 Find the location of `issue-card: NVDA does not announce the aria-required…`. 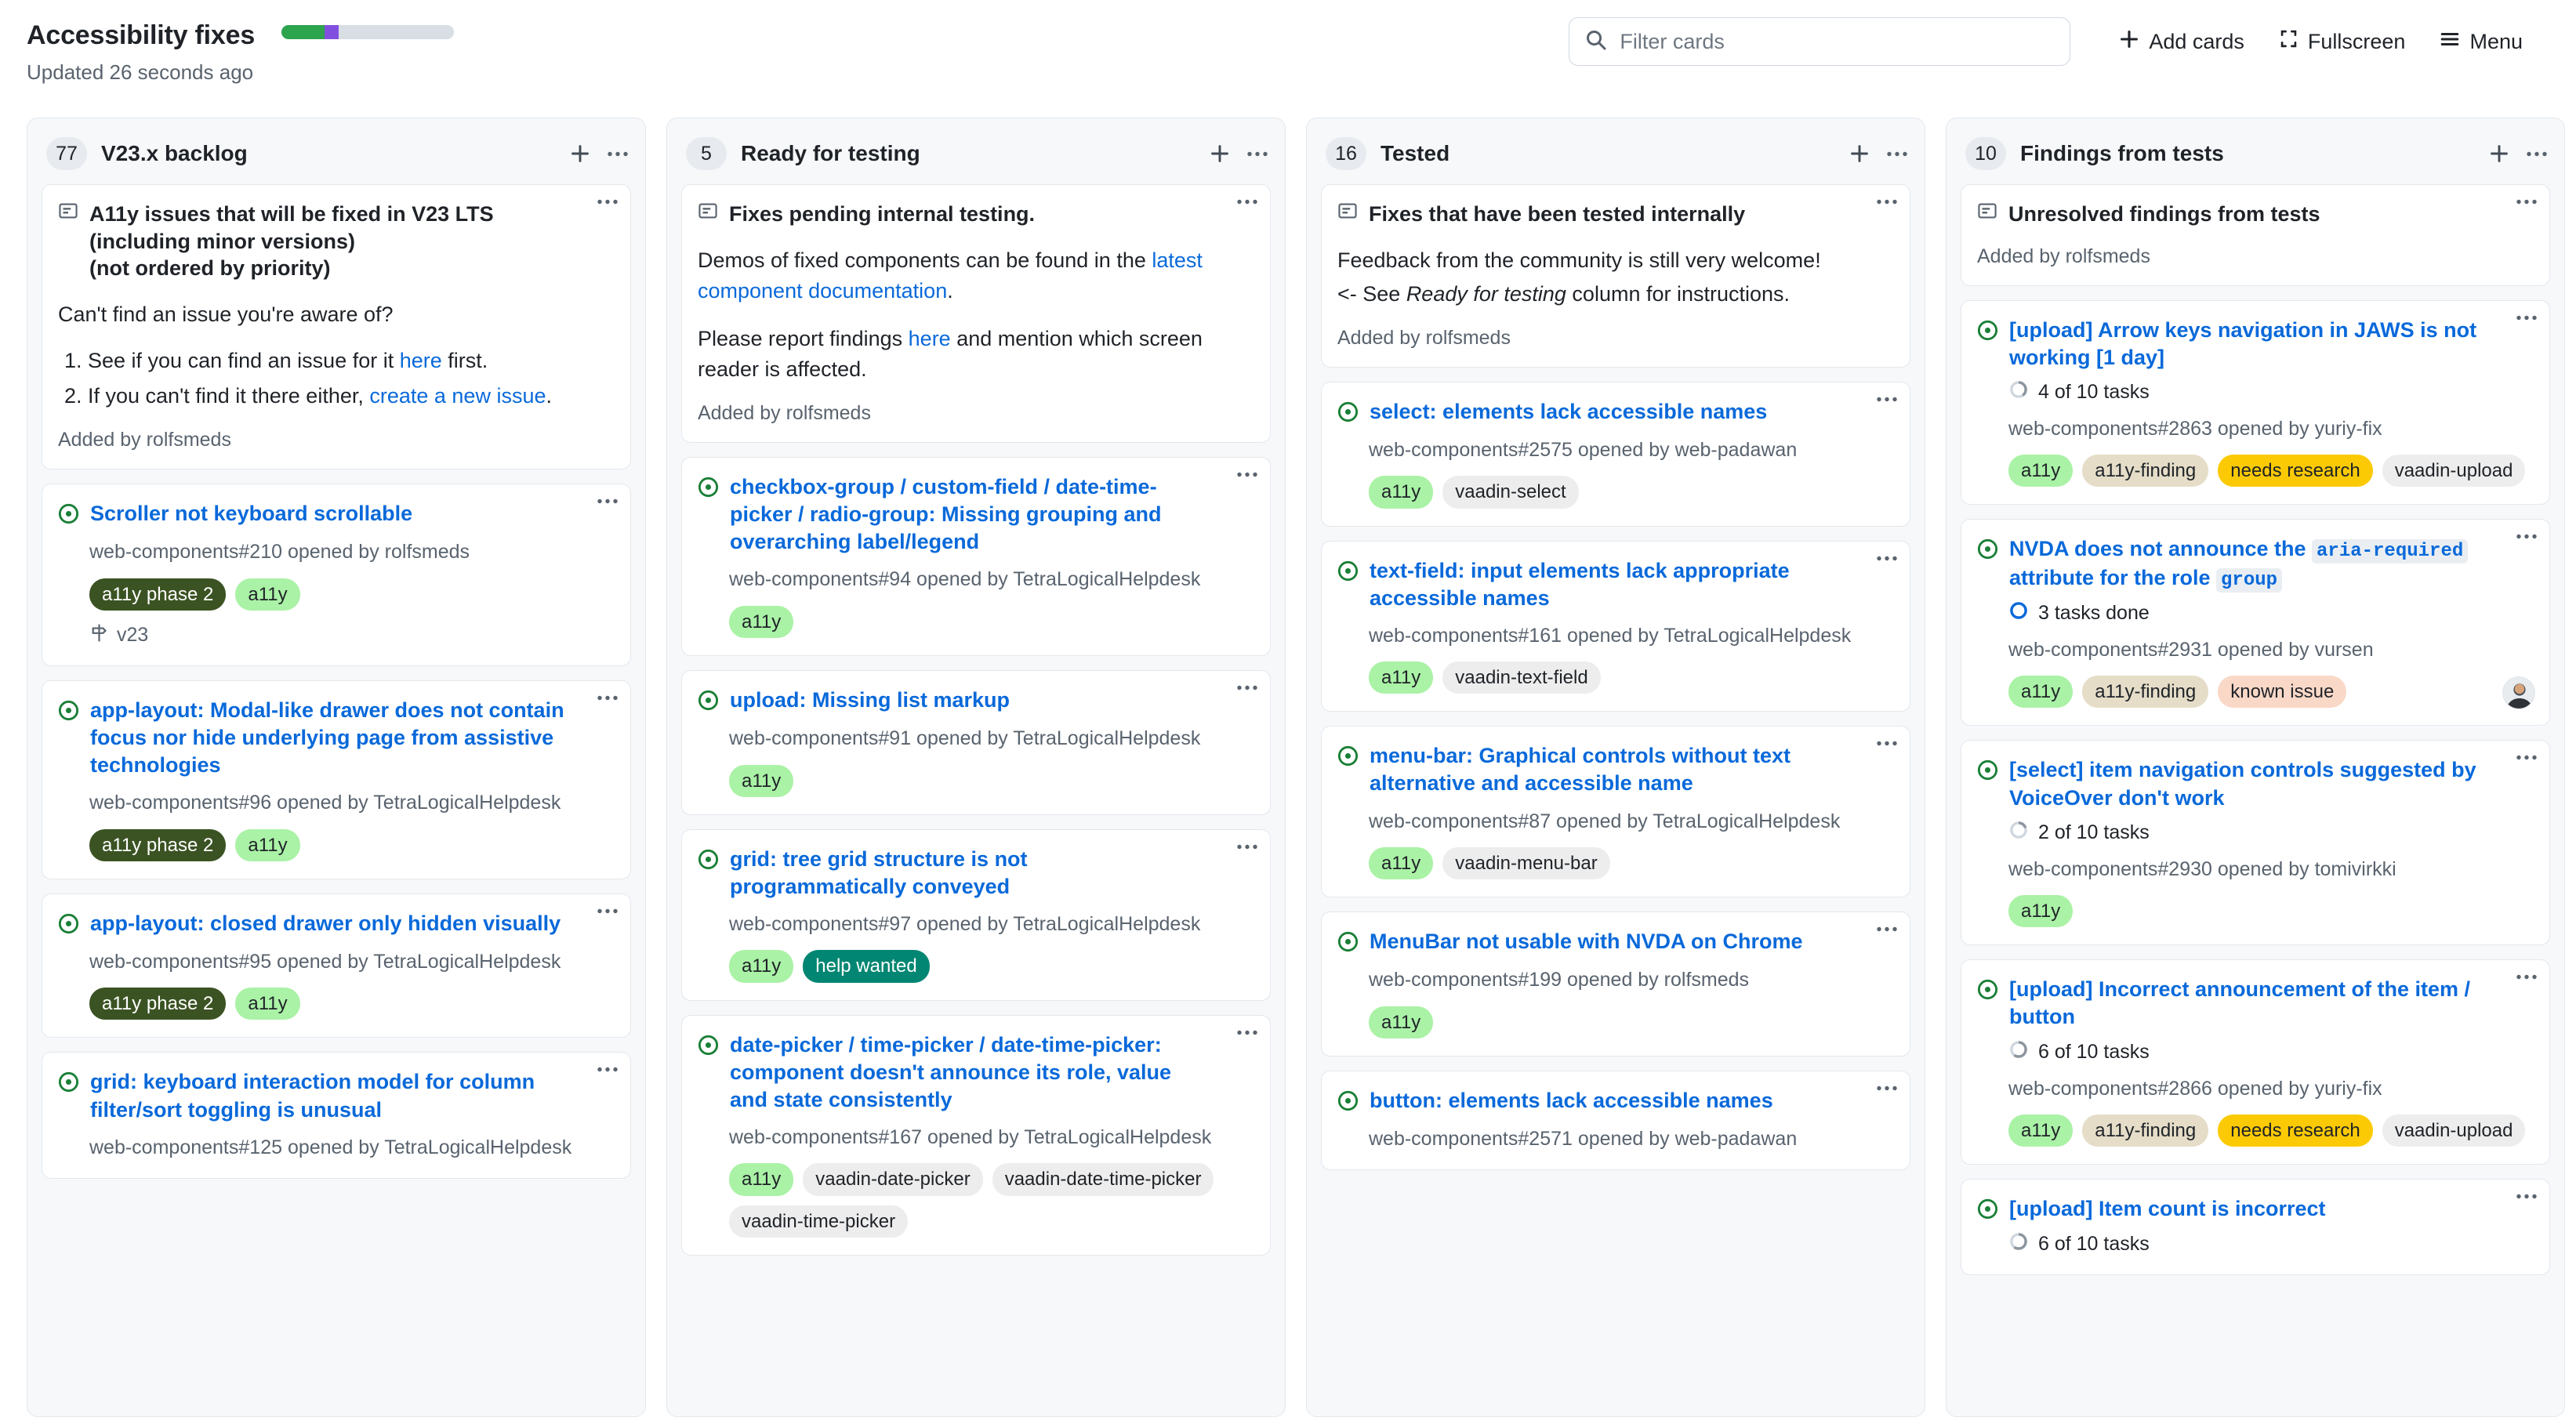

issue-card: NVDA does not announce the aria-required… is located at coordinates (2255, 623).